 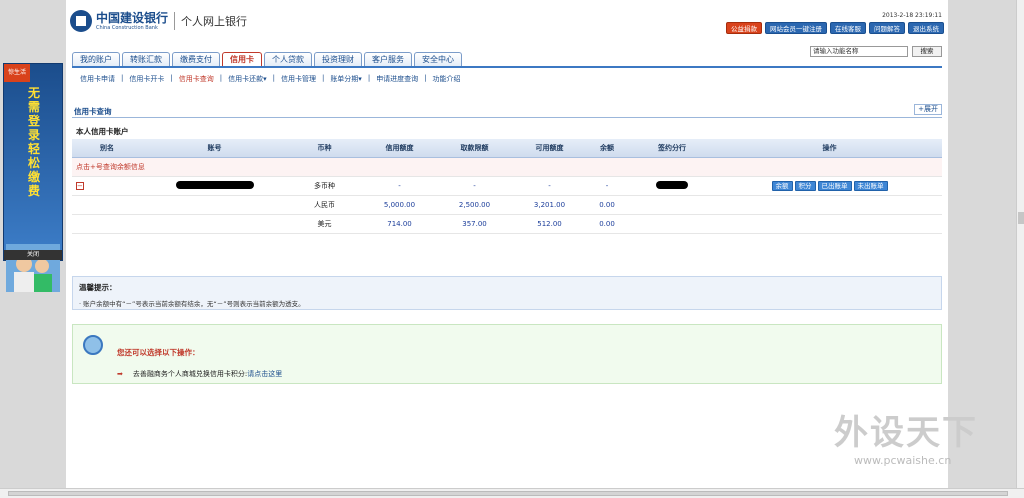 I want to click on tab-security: 安全中心, so click(x=438, y=59).